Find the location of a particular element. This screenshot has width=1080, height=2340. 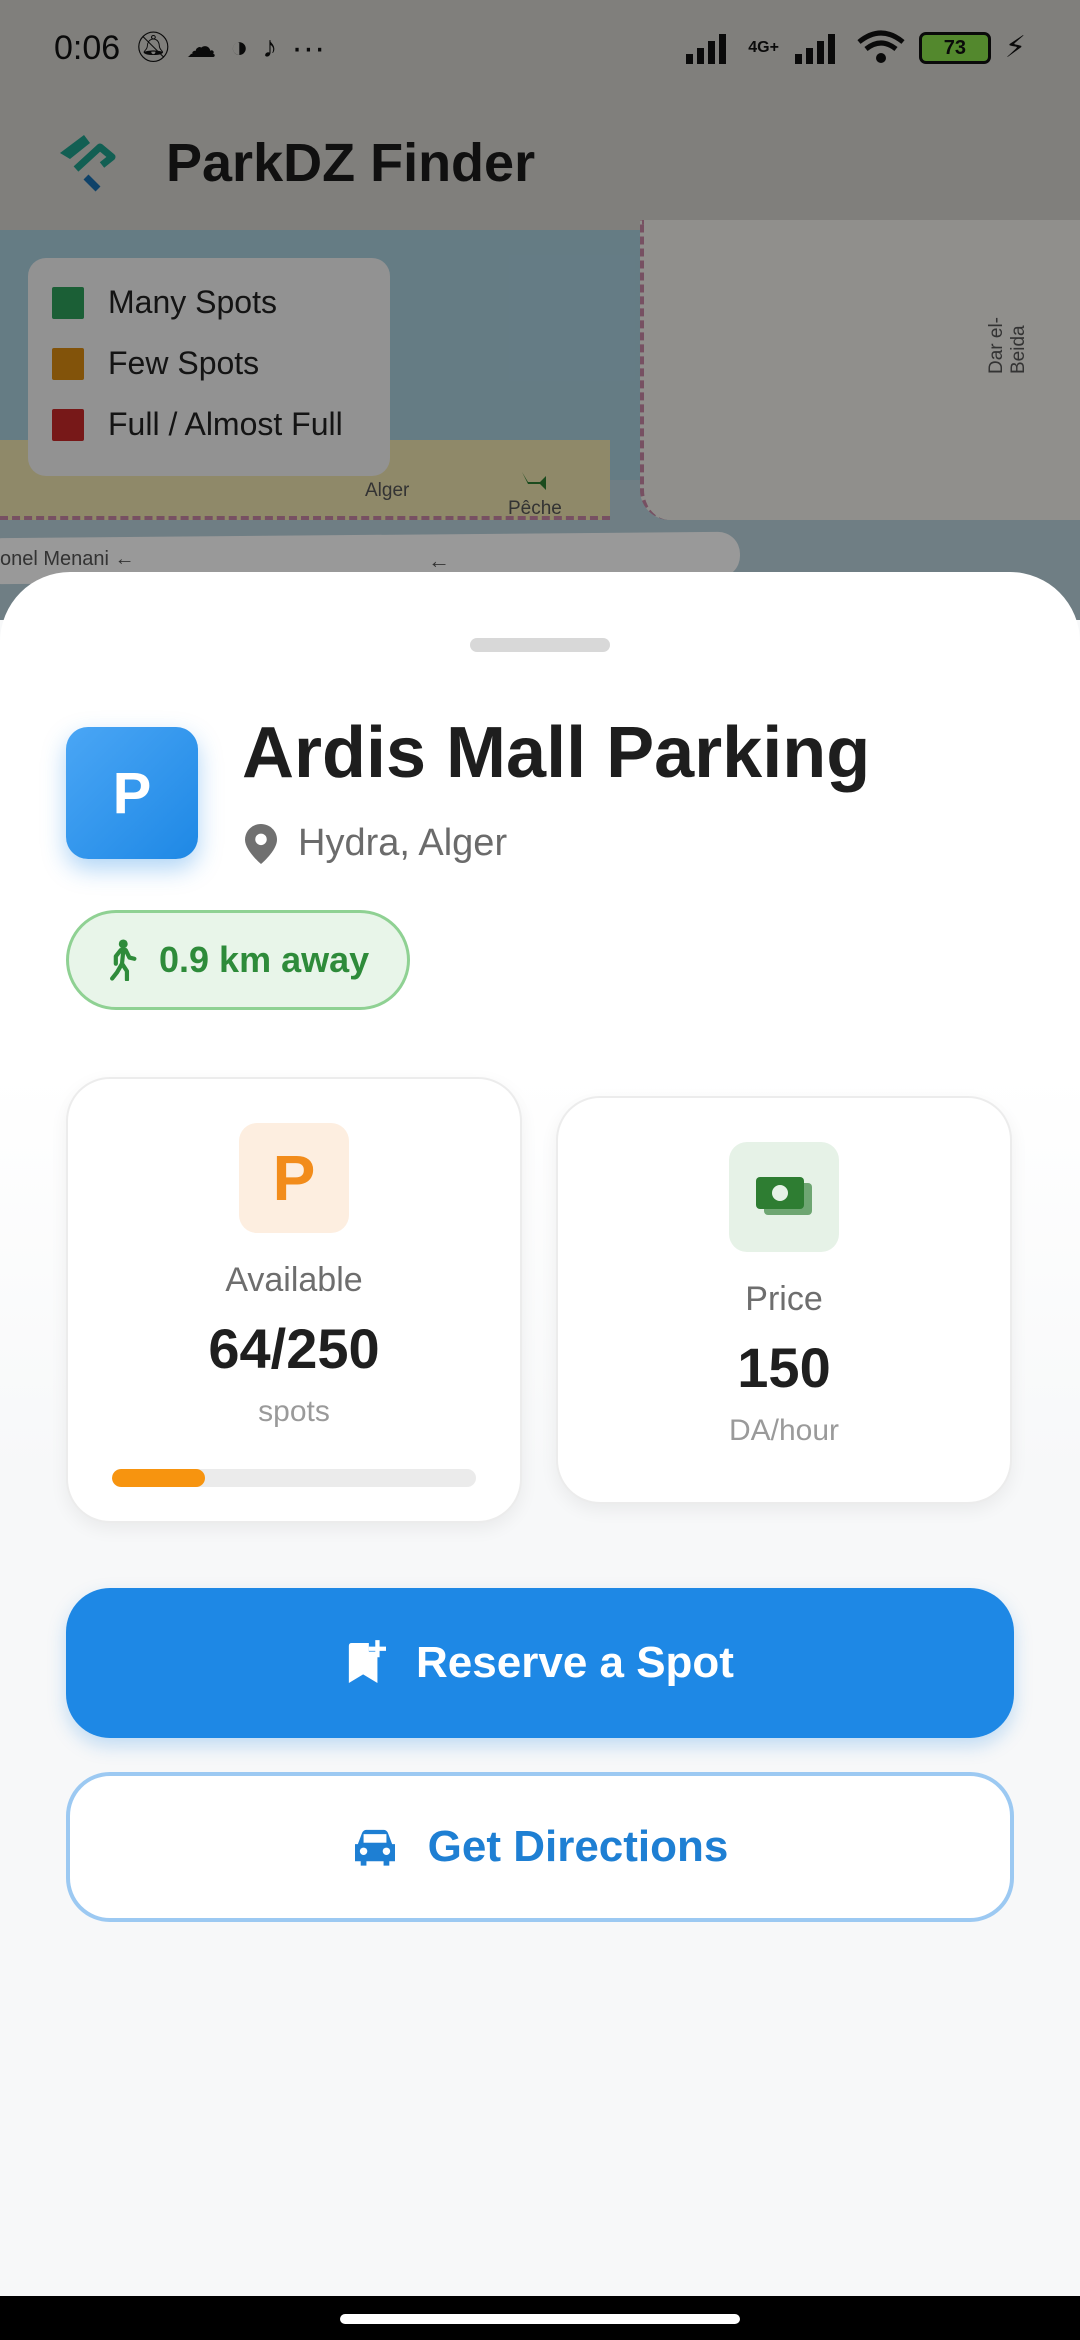

get-directions-button: Get Directions is located at coordinates (540, 1847).